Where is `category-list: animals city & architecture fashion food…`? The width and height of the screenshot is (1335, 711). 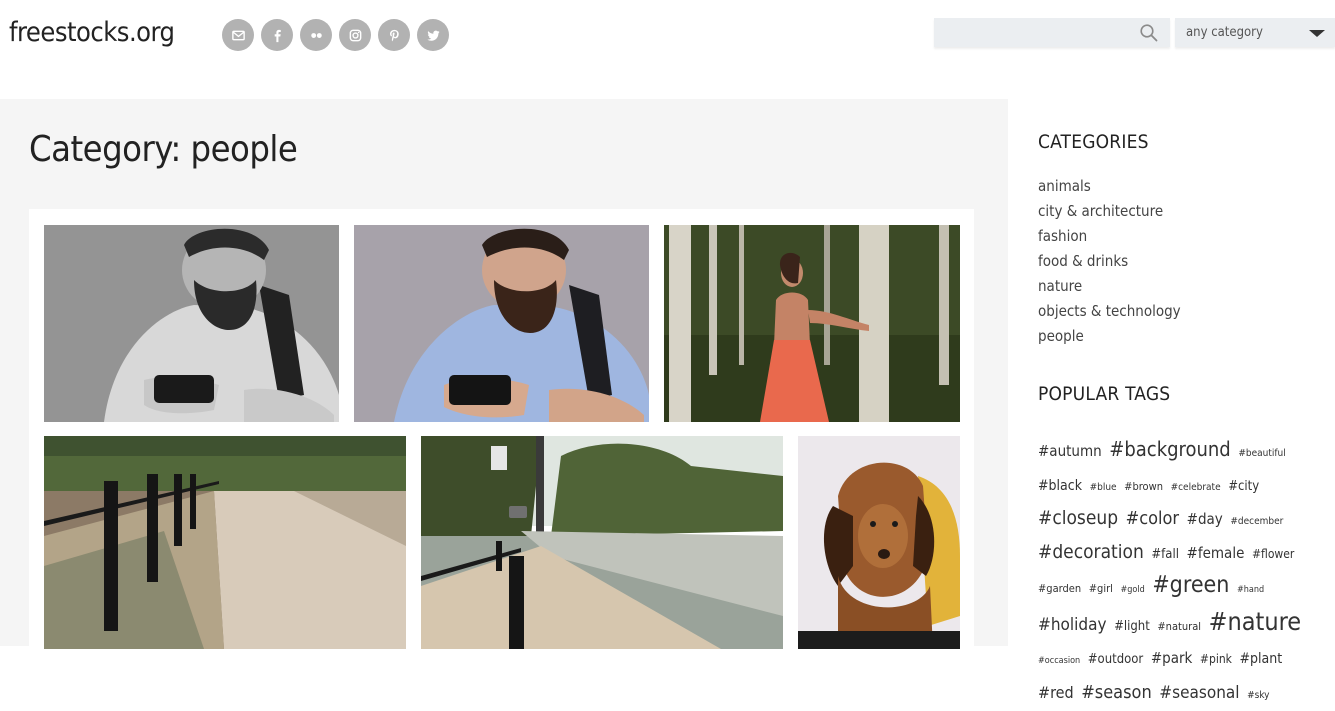 category-list: animals city & architecture fashion food… is located at coordinates (1109, 264).